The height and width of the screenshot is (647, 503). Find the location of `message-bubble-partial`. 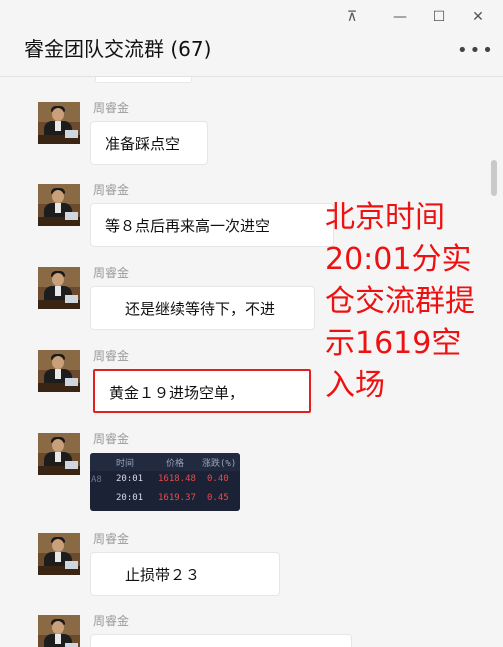

message-bubble-partial is located at coordinates (143, 80).